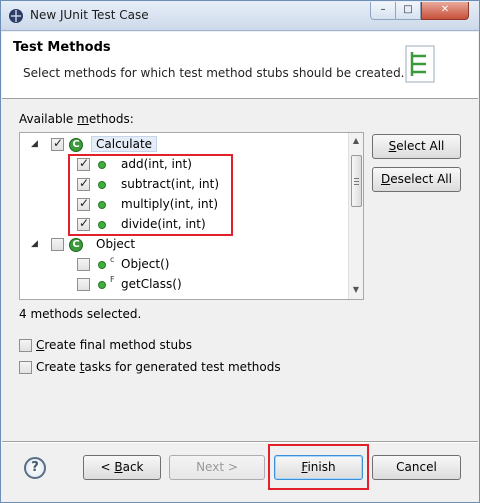 The height and width of the screenshot is (503, 480). What do you see at coordinates (416, 179) in the screenshot?
I see `deselect-all-button: Deselect All` at bounding box center [416, 179].